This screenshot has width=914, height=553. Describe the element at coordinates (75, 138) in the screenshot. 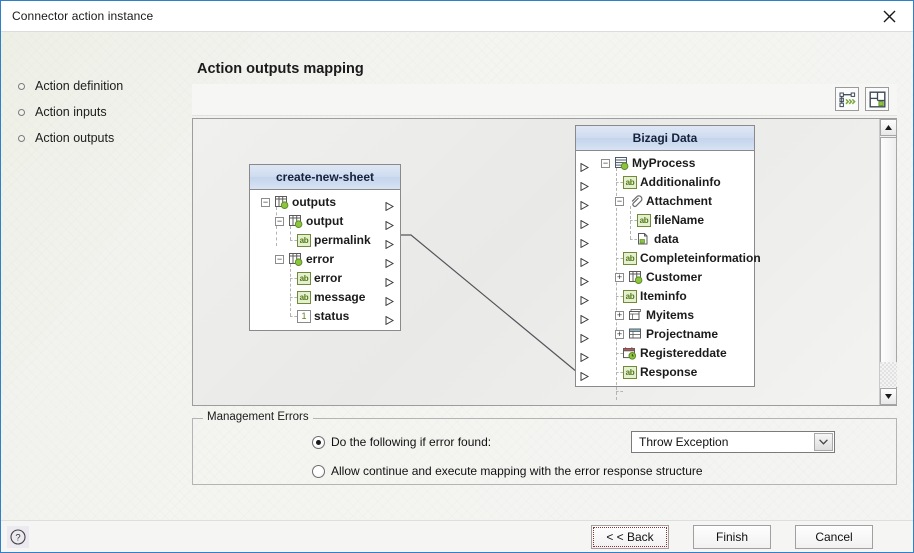

I see `sidebar-item-label: Action outputs` at that location.